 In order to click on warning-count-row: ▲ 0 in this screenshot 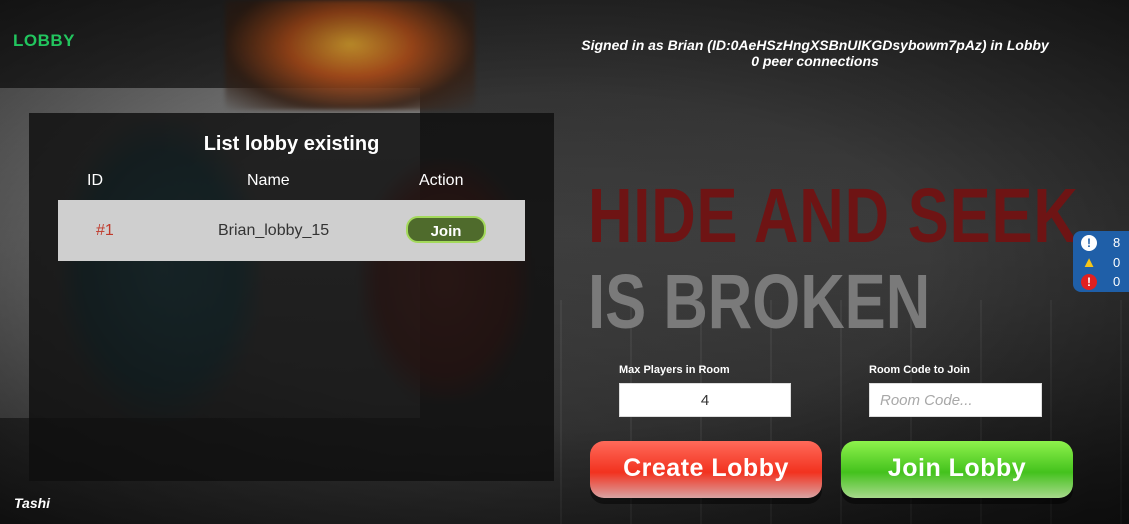, I will do `click(1105, 263)`.